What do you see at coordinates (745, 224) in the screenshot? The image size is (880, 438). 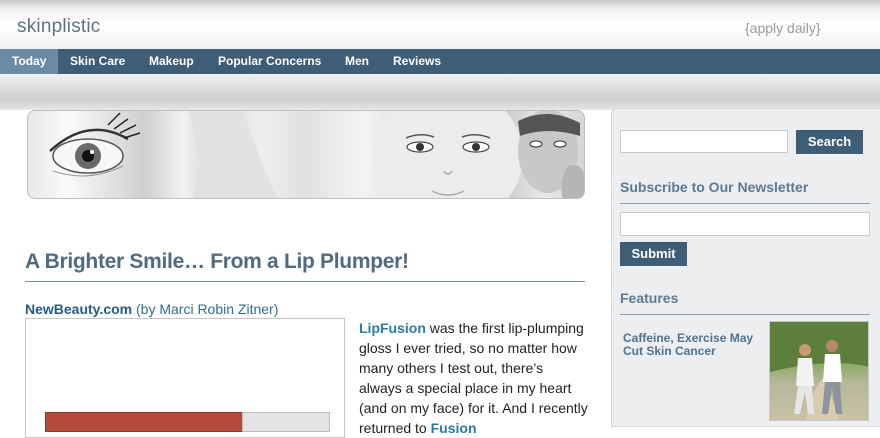 I see `newsletter-email-input` at bounding box center [745, 224].